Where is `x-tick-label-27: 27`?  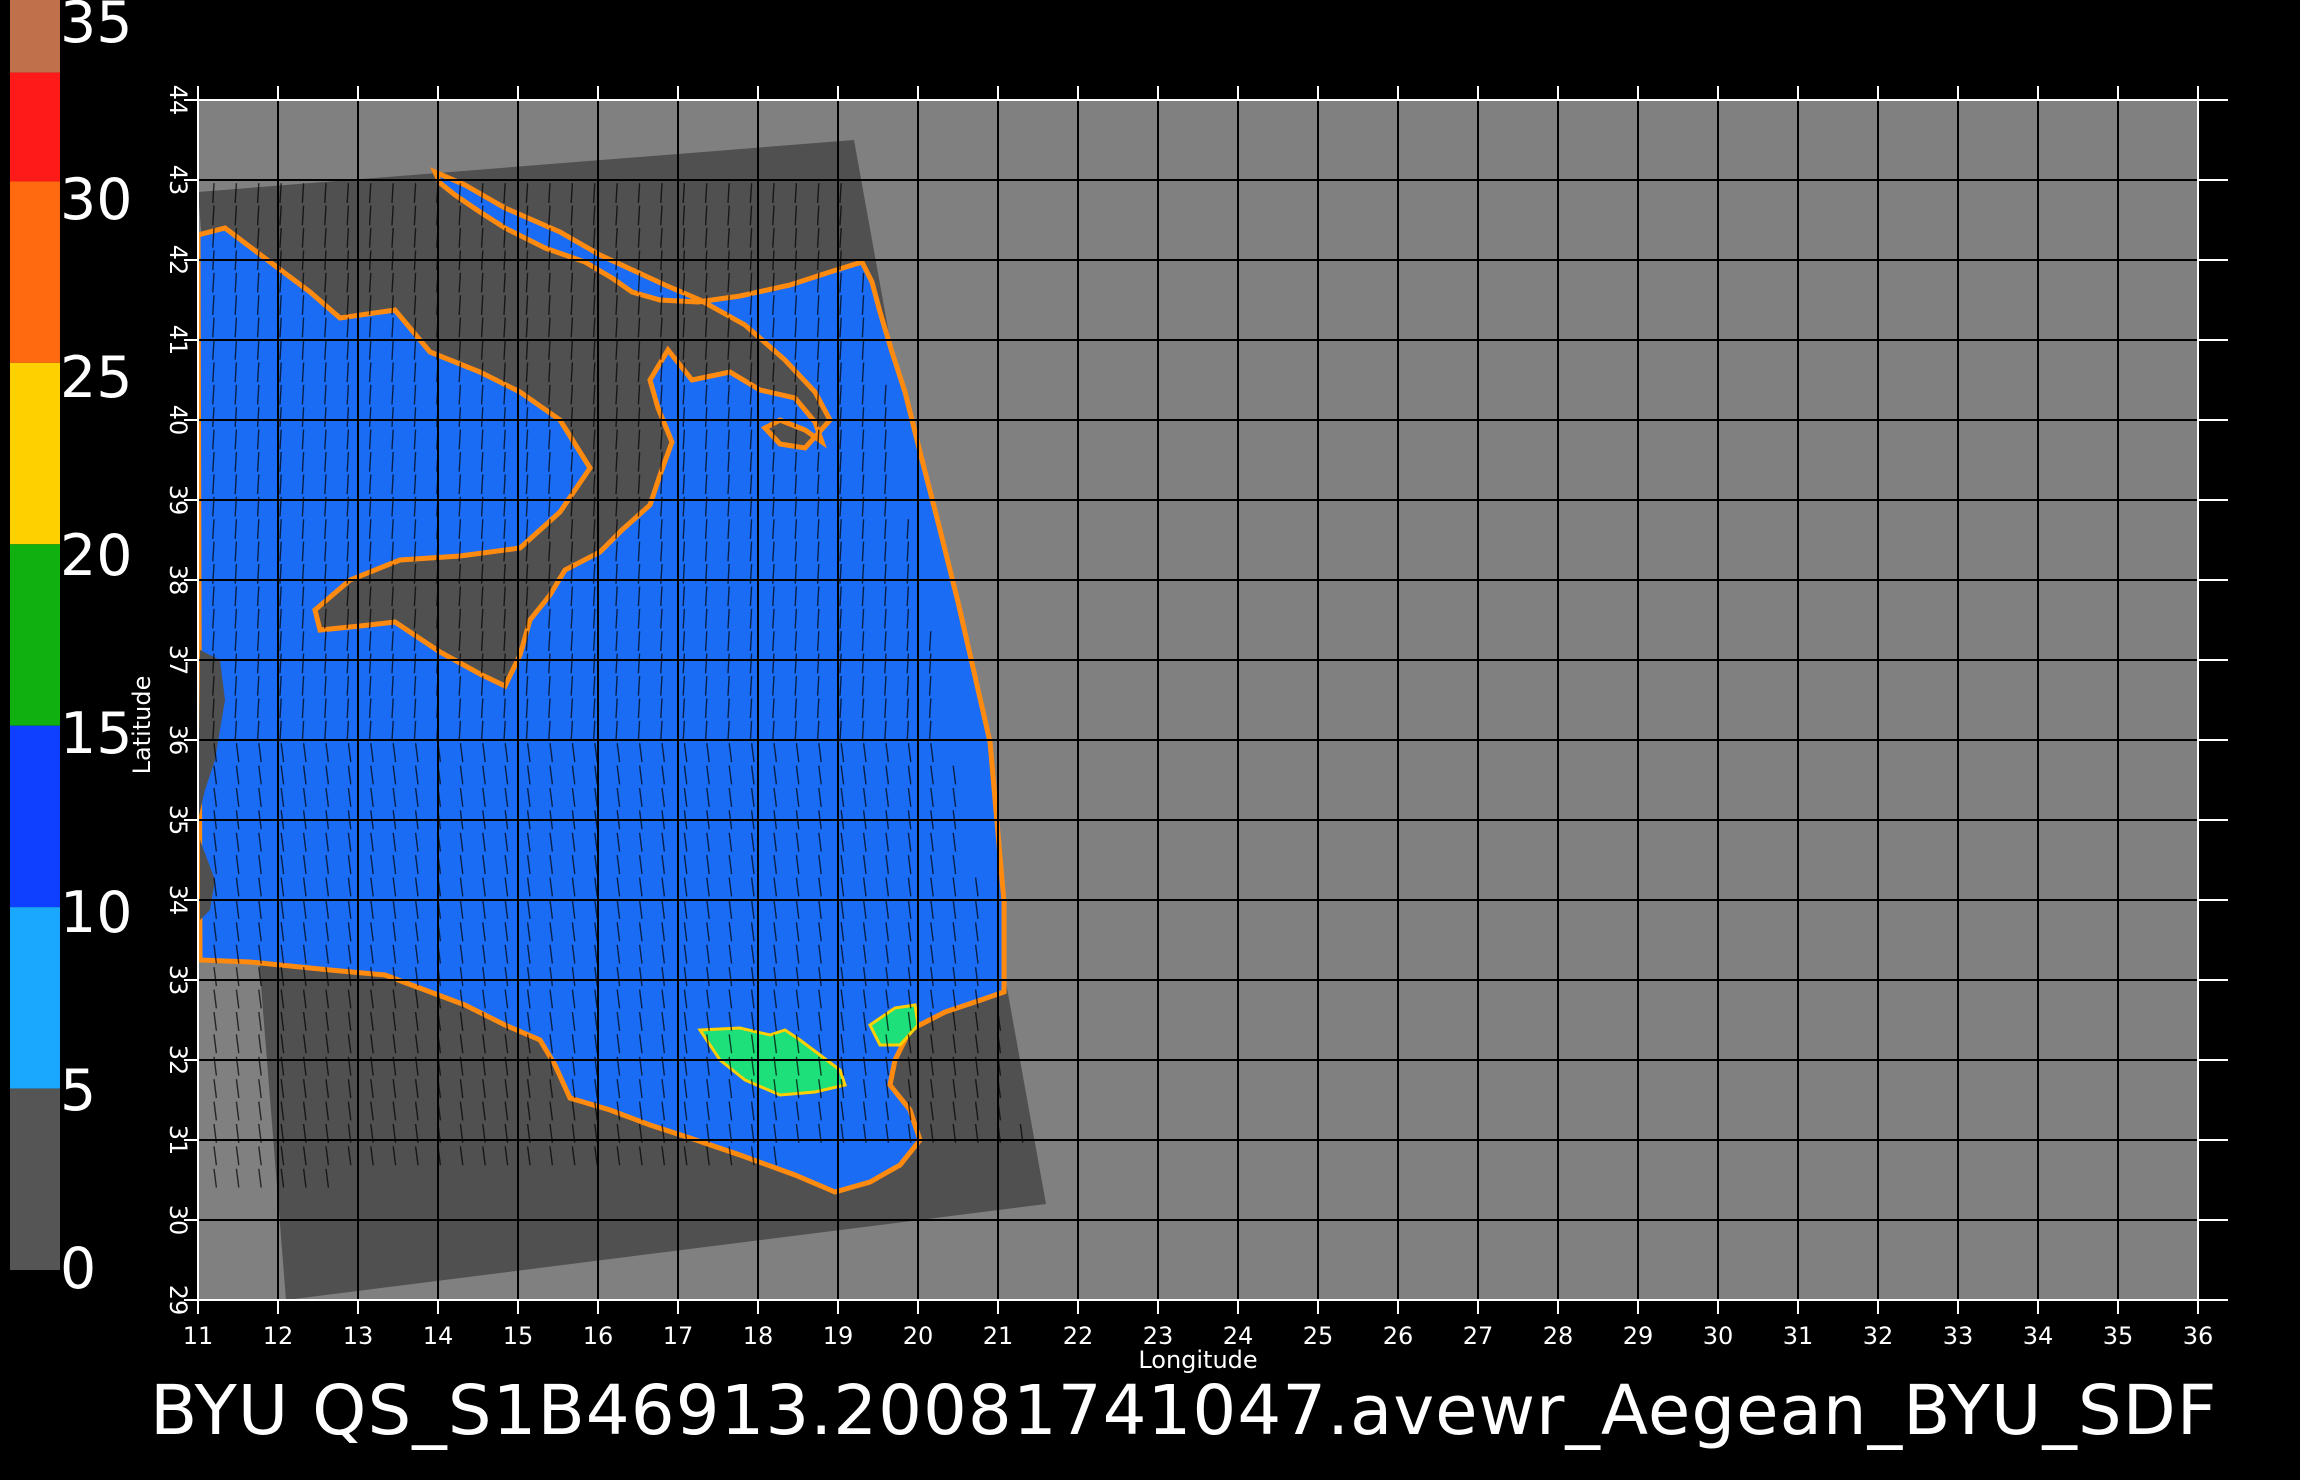
x-tick-label-27: 27 is located at coordinates (1478, 1336).